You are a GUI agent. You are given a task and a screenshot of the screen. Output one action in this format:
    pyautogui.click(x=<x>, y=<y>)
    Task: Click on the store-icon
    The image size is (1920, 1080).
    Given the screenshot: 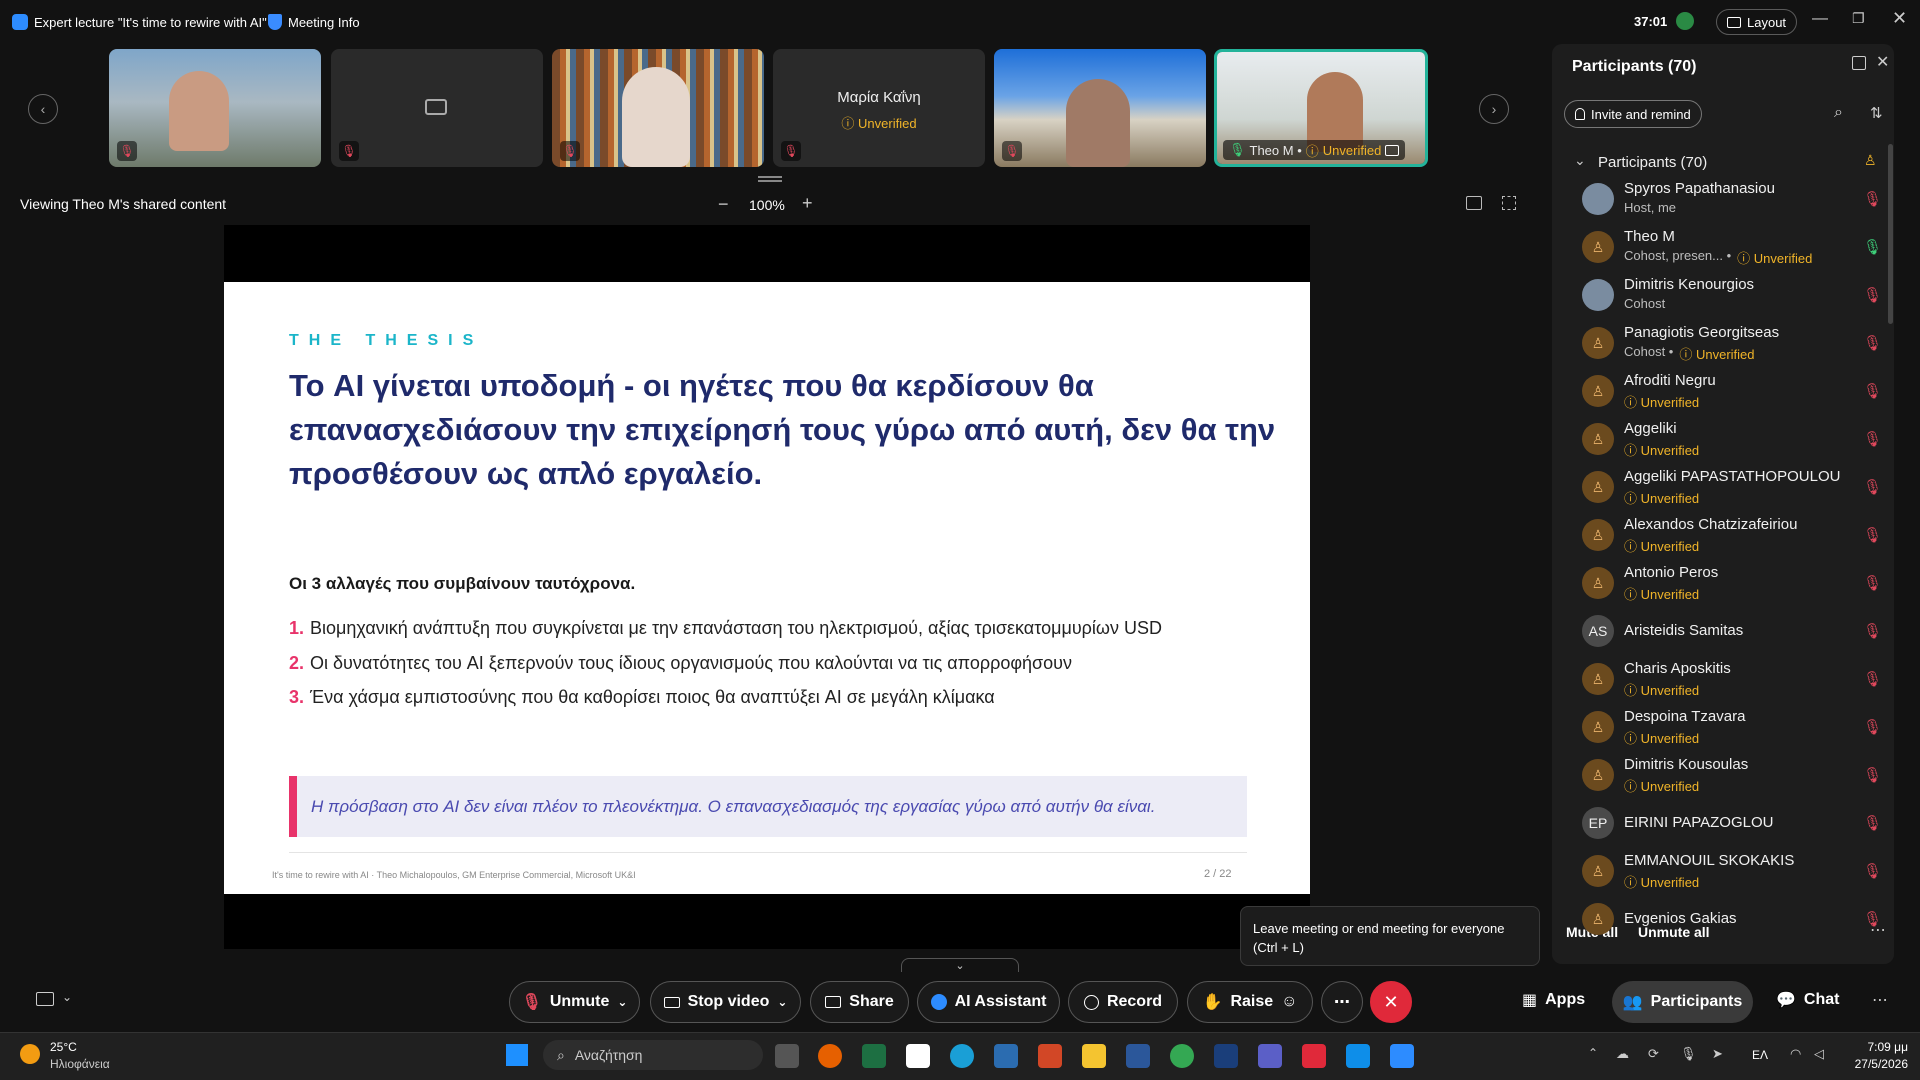 What is the action you would take?
    pyautogui.click(x=1006, y=1056)
    